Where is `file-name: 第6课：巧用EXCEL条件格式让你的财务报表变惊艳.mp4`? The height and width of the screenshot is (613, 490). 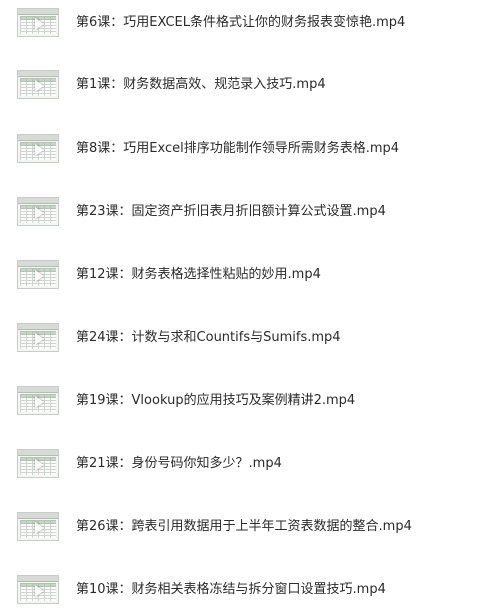
file-name: 第6课：巧用EXCEL条件格式让你的财务报表变惊艳.mp4 is located at coordinates (241, 22).